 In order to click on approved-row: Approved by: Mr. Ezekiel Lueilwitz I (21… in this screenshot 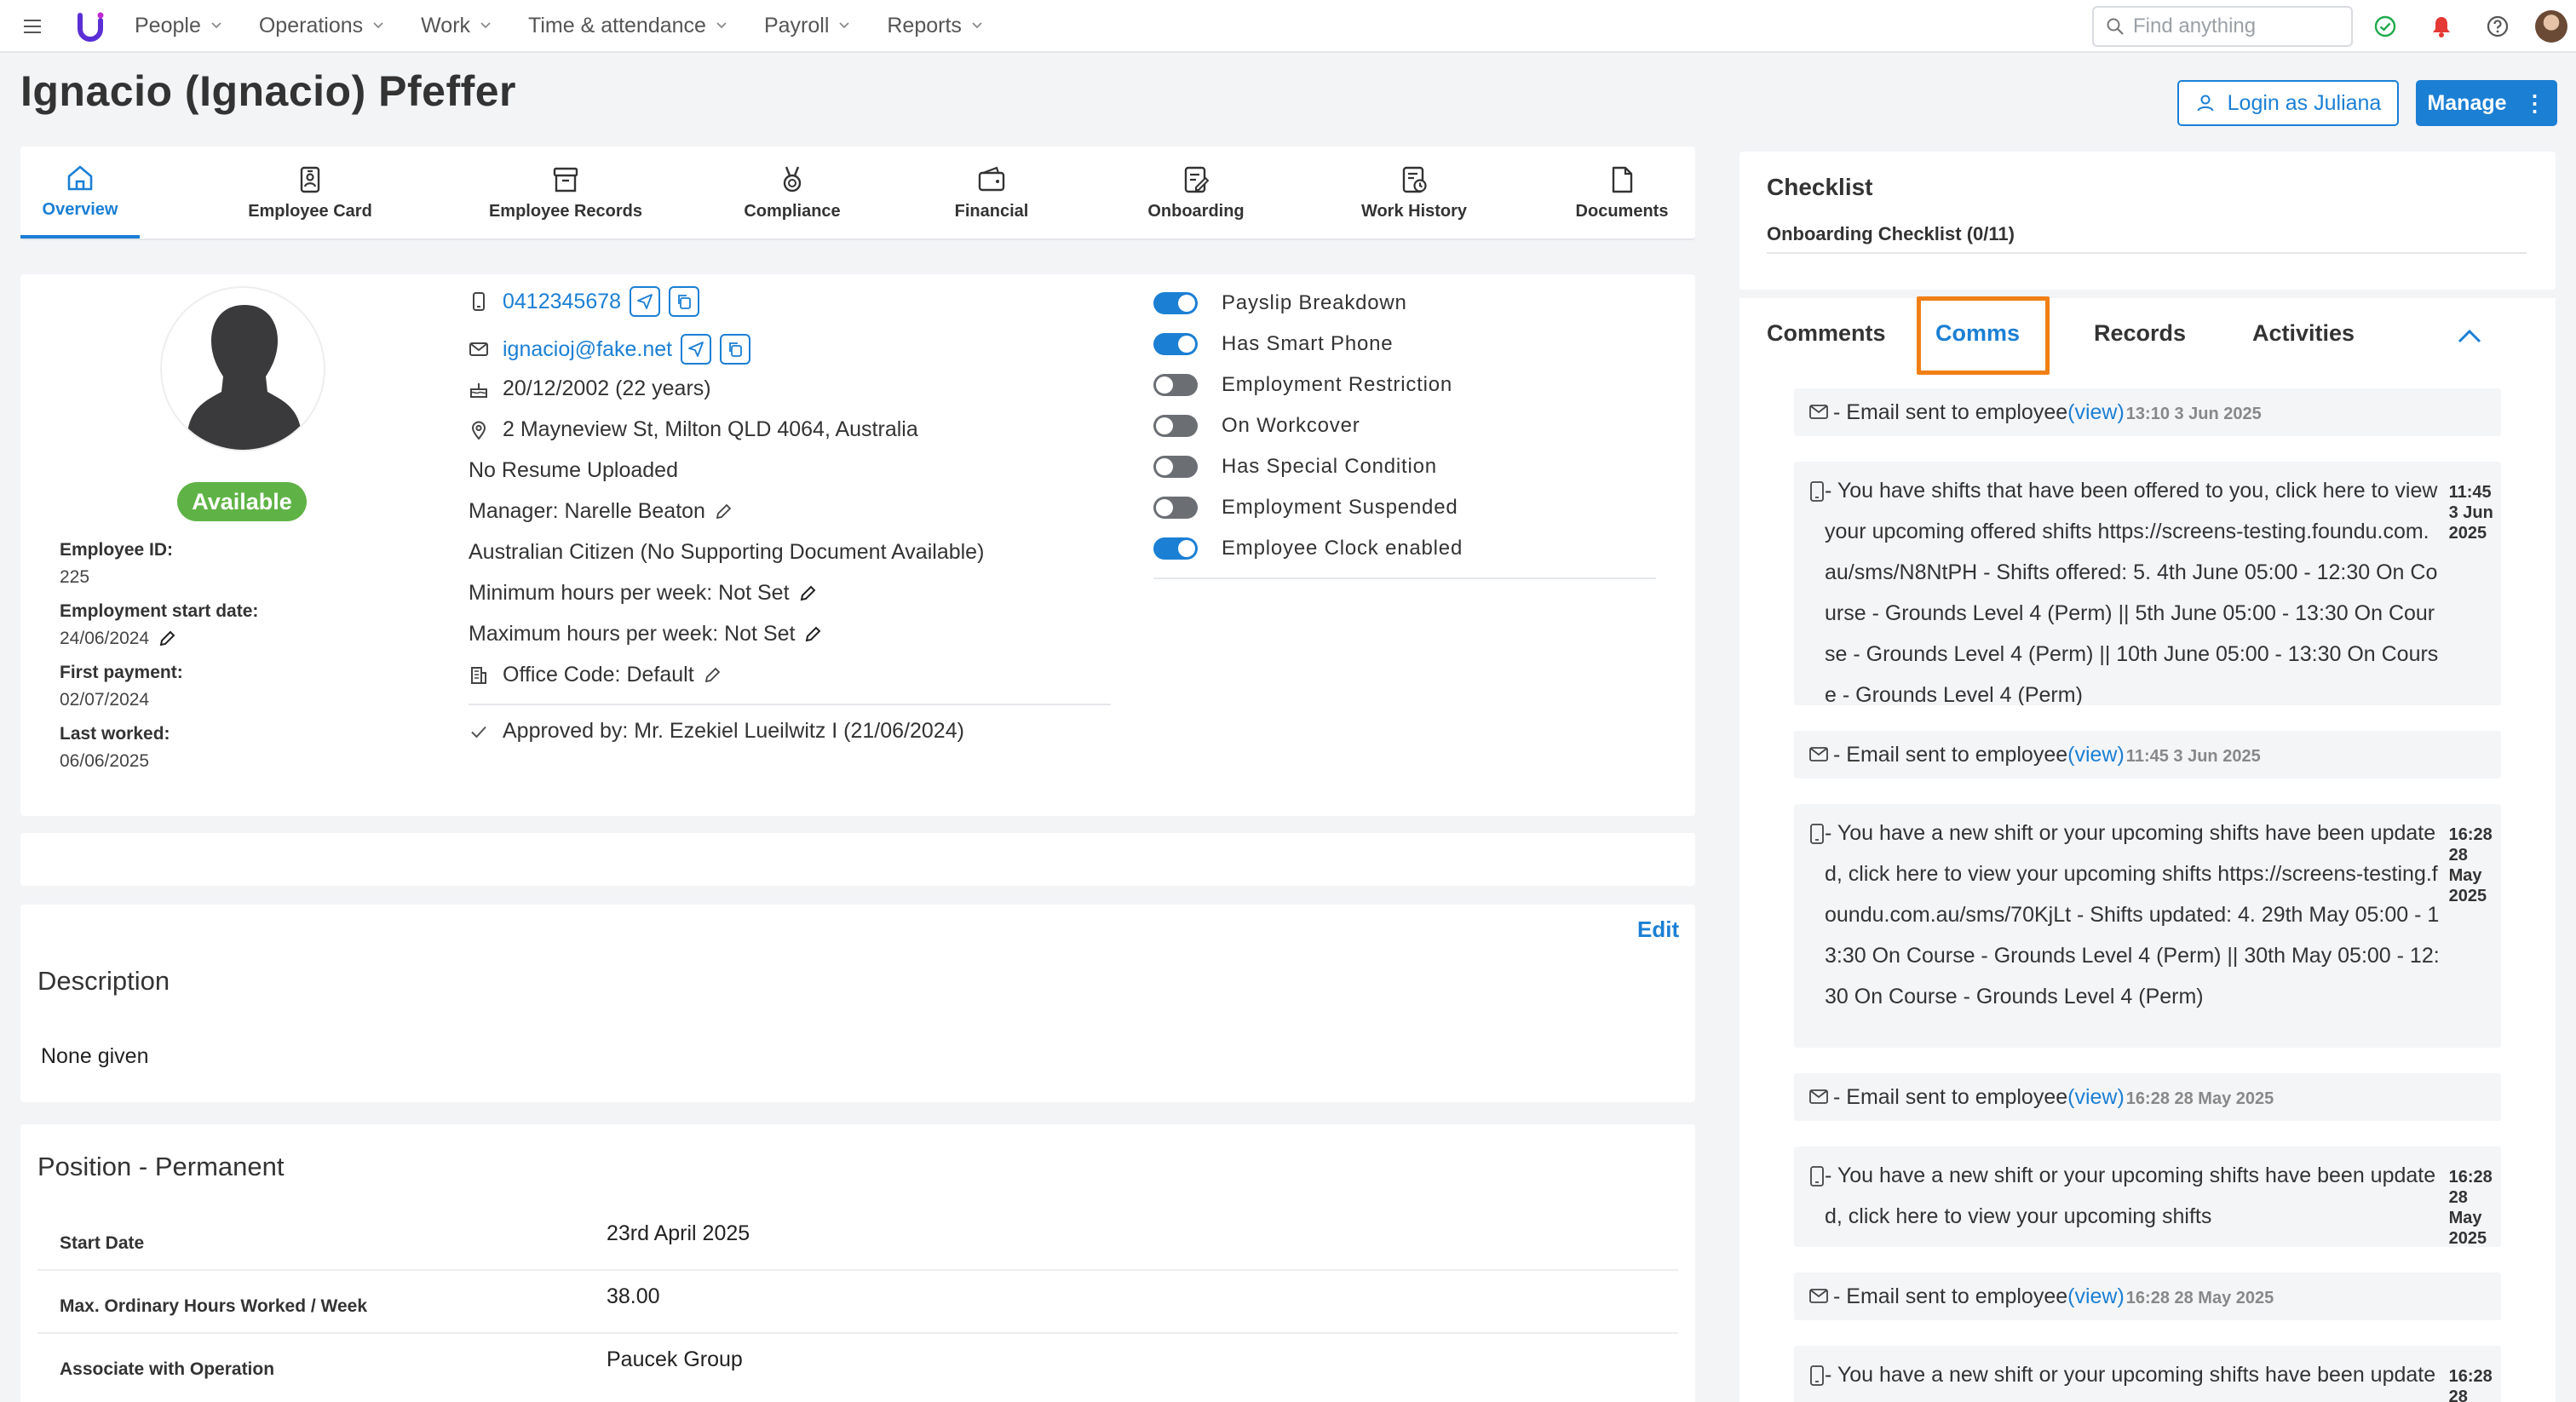, I will do `click(717, 731)`.